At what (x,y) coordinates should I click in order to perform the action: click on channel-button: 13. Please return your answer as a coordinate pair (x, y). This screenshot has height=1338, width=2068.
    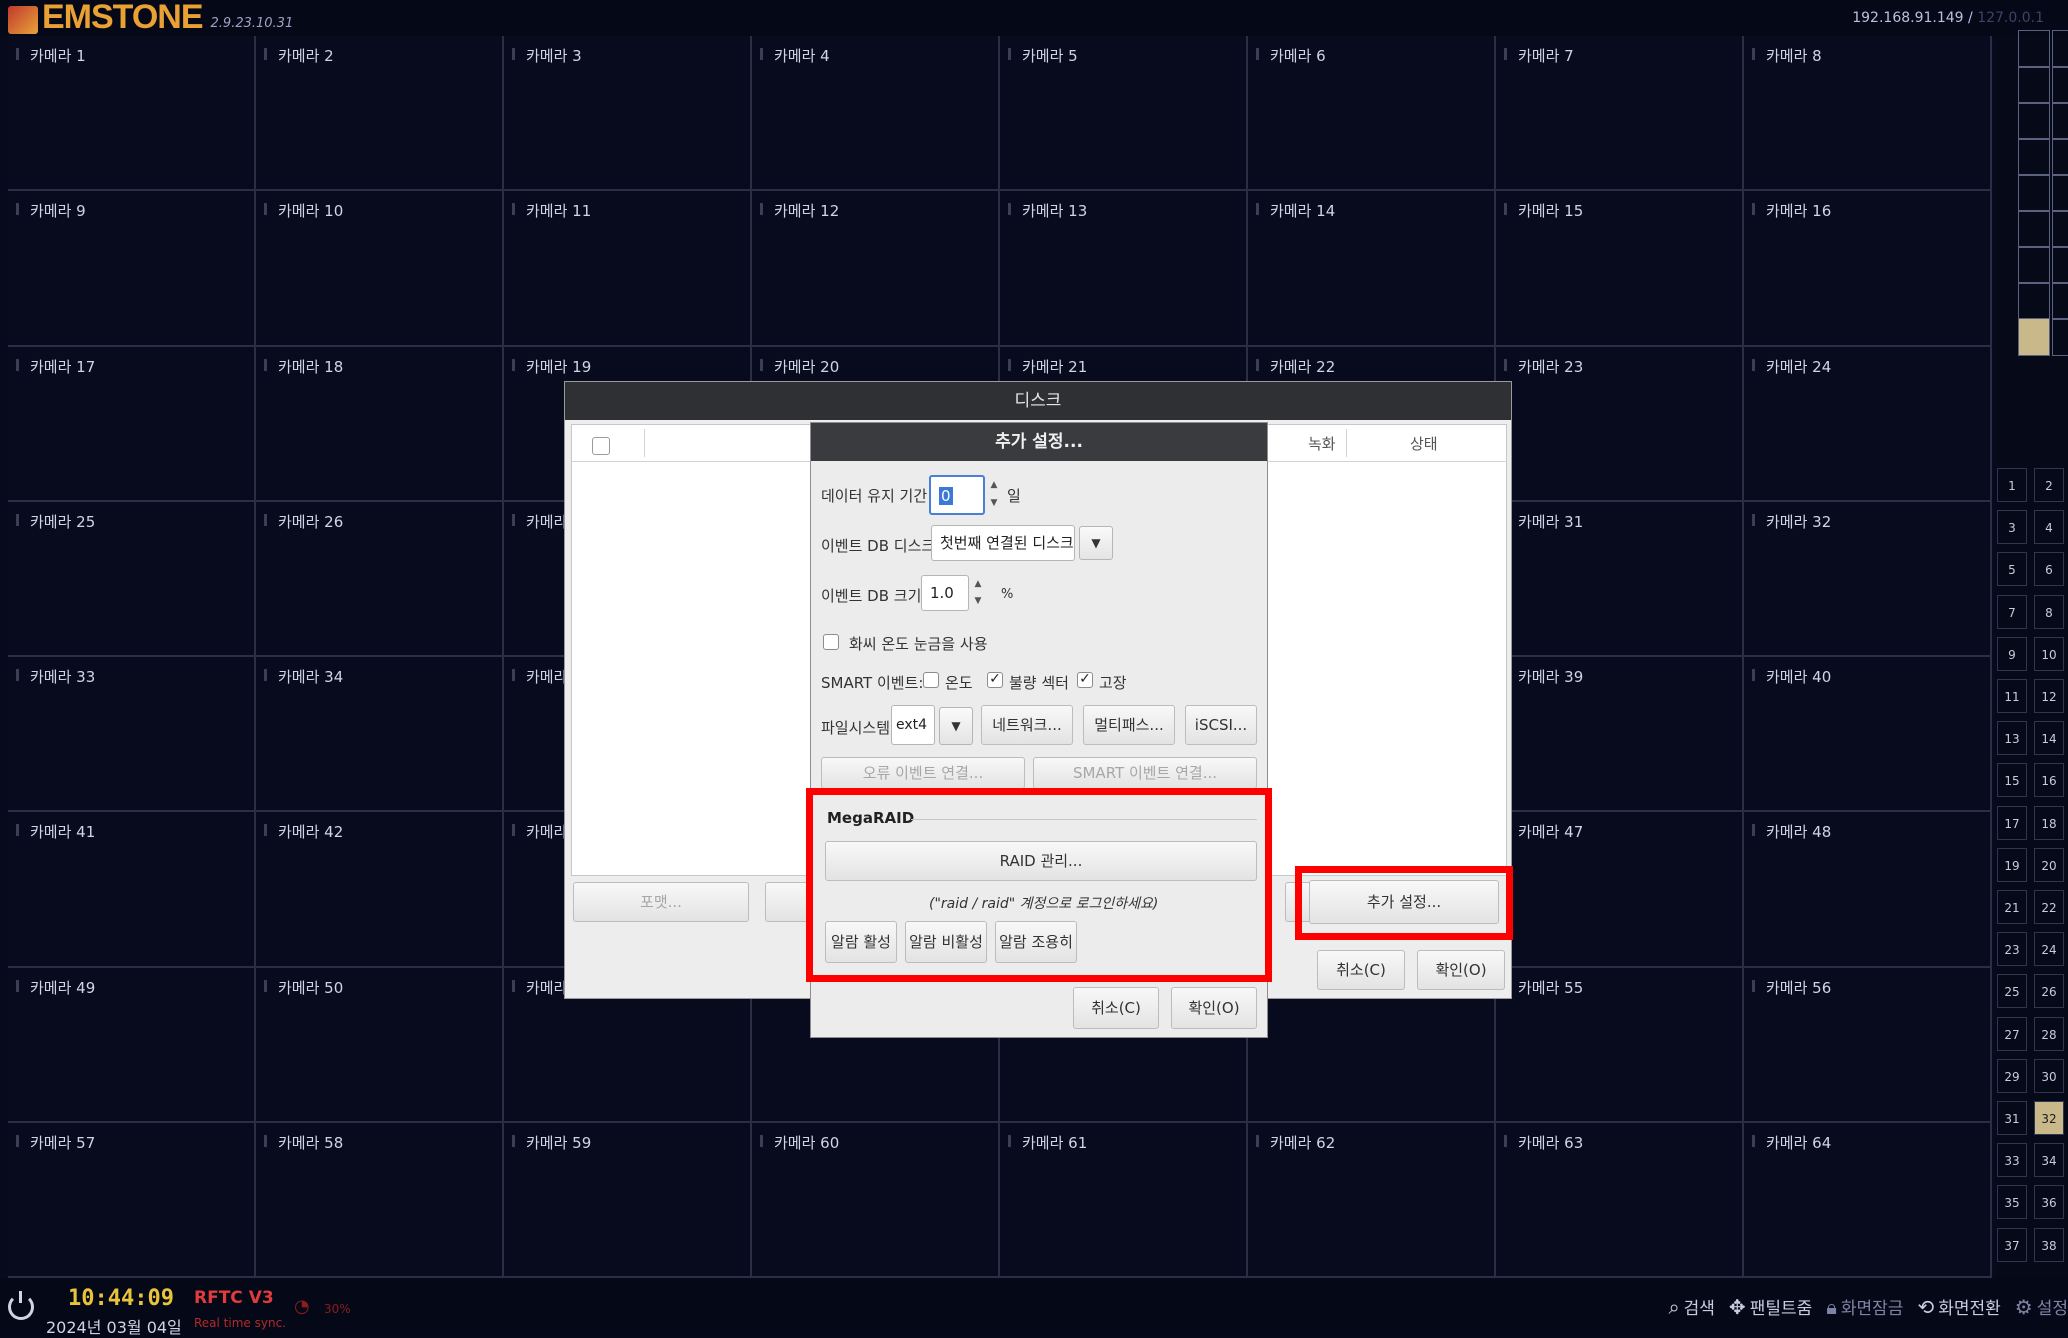
    Looking at the image, I should click on (2012, 738).